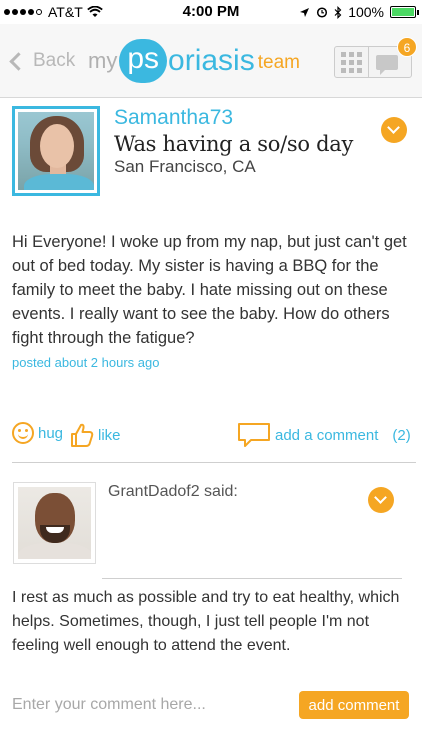  Describe the element at coordinates (23, 433) in the screenshot. I see `smile-icon` at that location.